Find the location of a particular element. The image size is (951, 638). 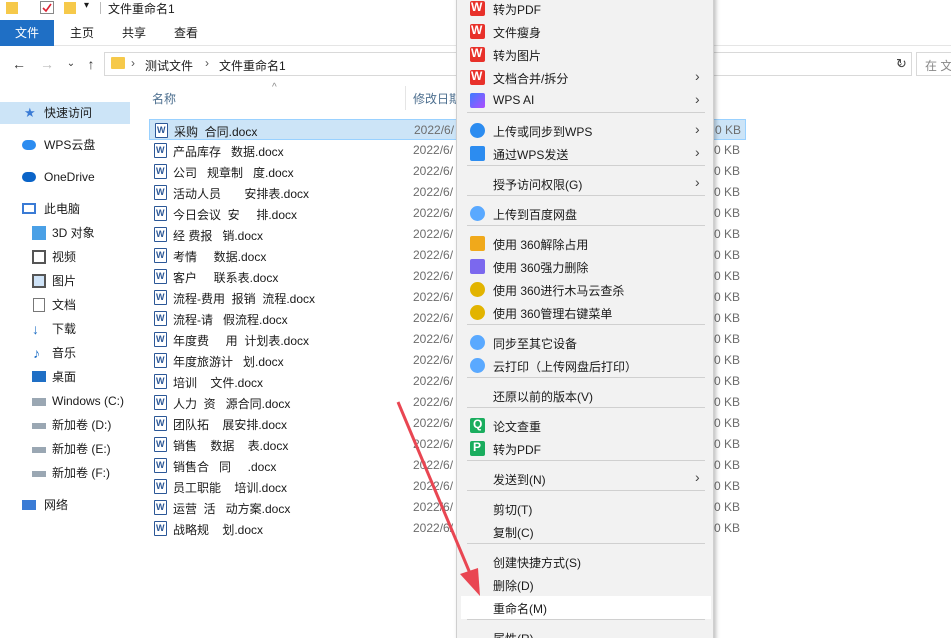

menu-item-2: 转为图片 is located at coordinates (586, 54).